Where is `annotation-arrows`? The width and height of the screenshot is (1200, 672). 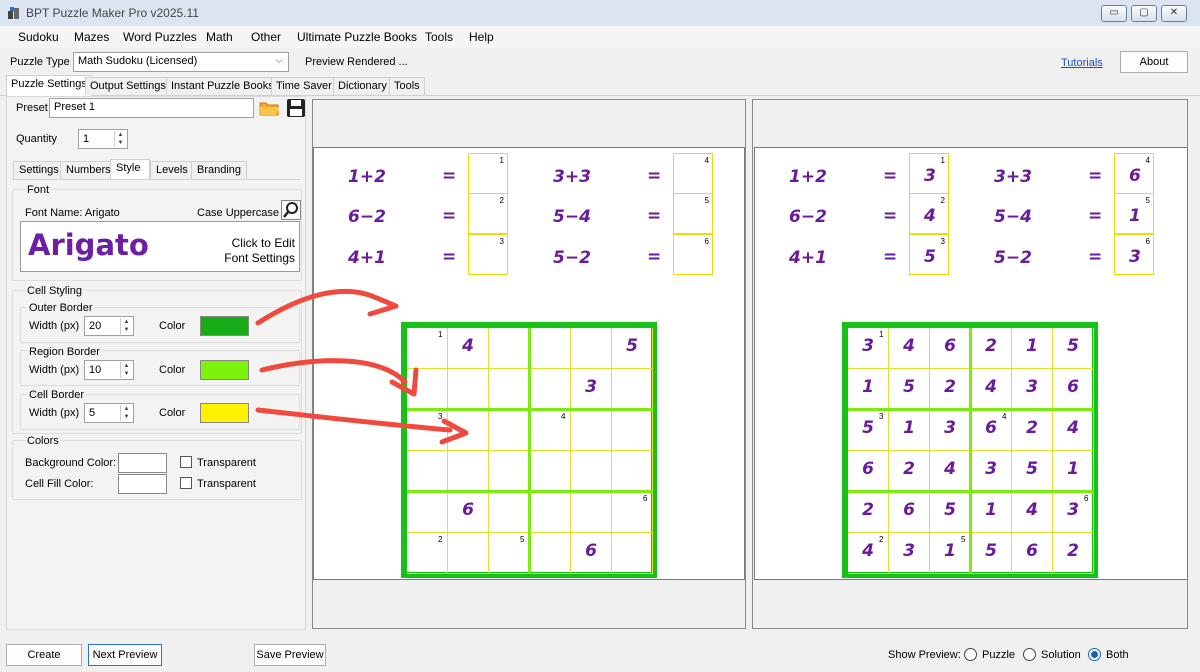
annotation-arrows is located at coordinates (362, 366).